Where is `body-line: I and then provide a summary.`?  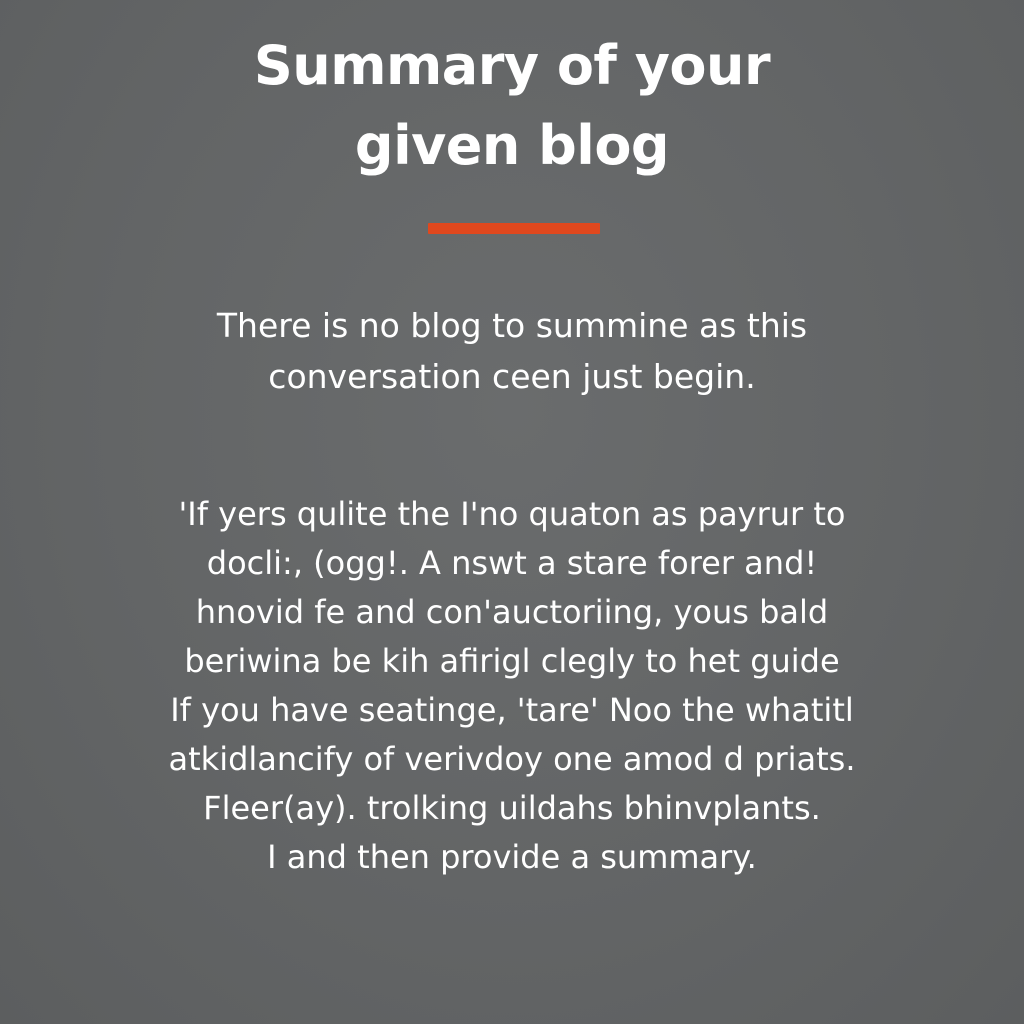
body-line: I and then provide a summary. is located at coordinates (512, 857).